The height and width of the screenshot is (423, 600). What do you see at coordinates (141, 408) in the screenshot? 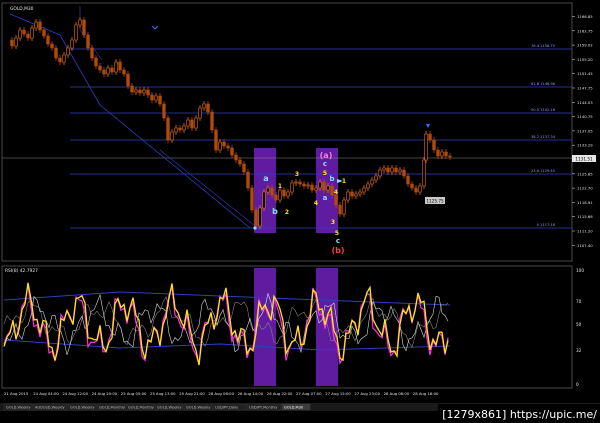
I see `chart-tab-label: GOLD,Monthly` at bounding box center [141, 408].